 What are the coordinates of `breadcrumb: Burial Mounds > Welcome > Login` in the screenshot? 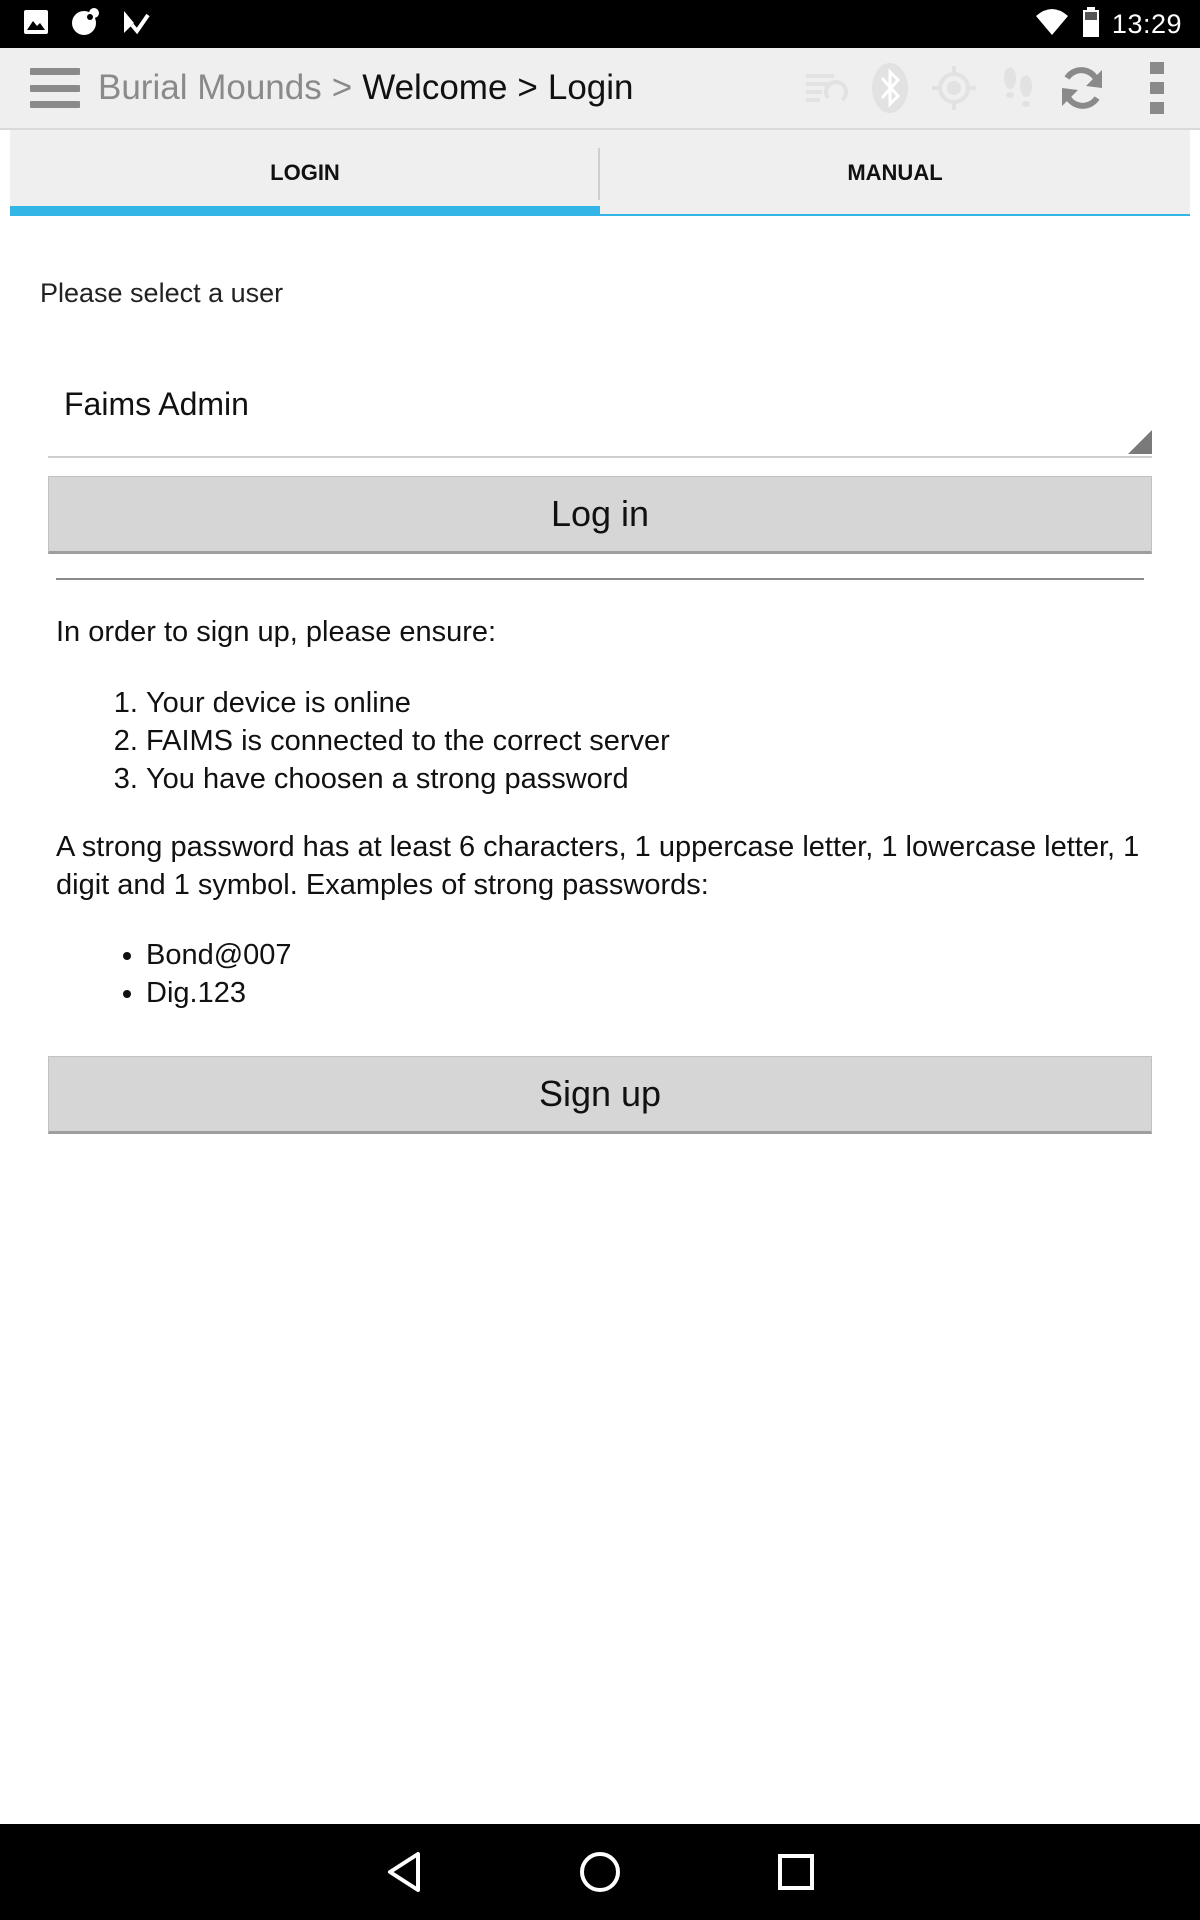 It's located at (366, 88).